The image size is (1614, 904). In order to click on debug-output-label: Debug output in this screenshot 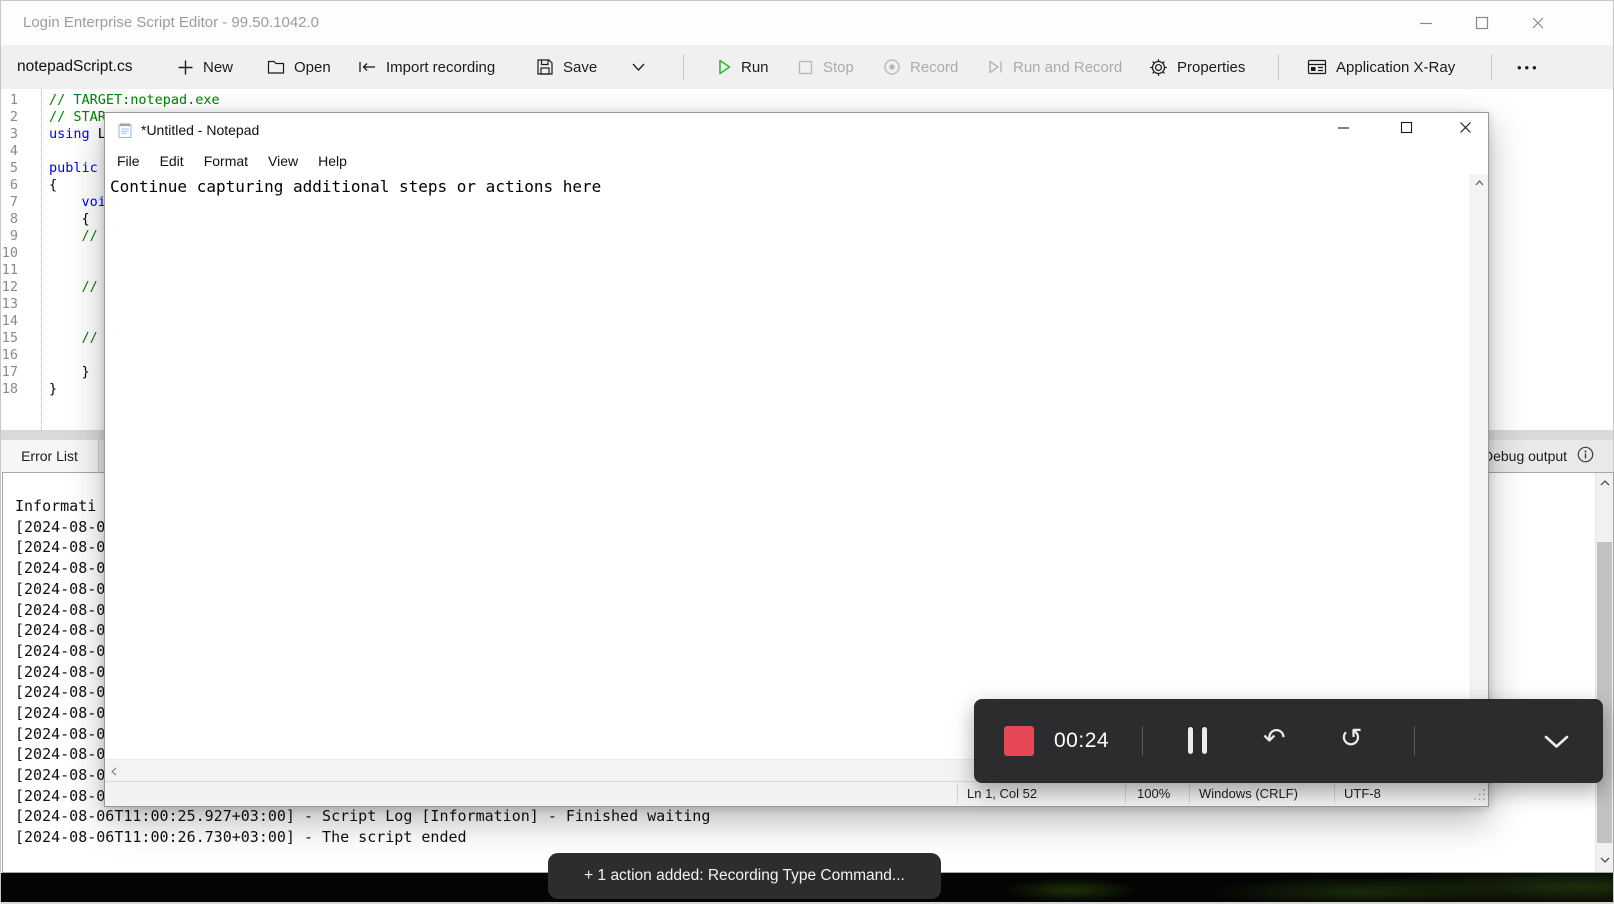, I will do `click(1525, 456)`.